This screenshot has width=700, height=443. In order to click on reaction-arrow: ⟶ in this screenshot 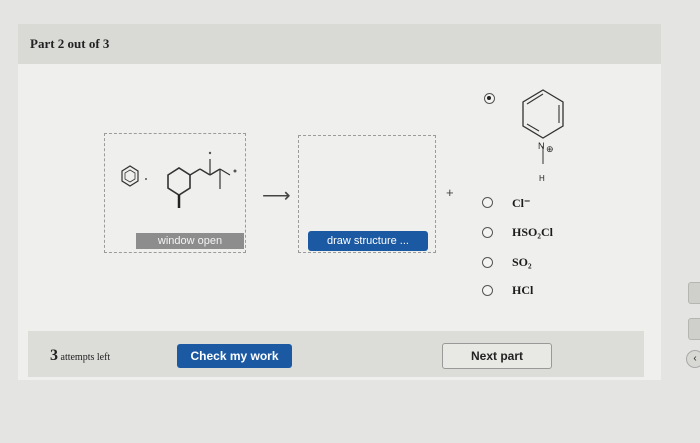, I will do `click(276, 196)`.